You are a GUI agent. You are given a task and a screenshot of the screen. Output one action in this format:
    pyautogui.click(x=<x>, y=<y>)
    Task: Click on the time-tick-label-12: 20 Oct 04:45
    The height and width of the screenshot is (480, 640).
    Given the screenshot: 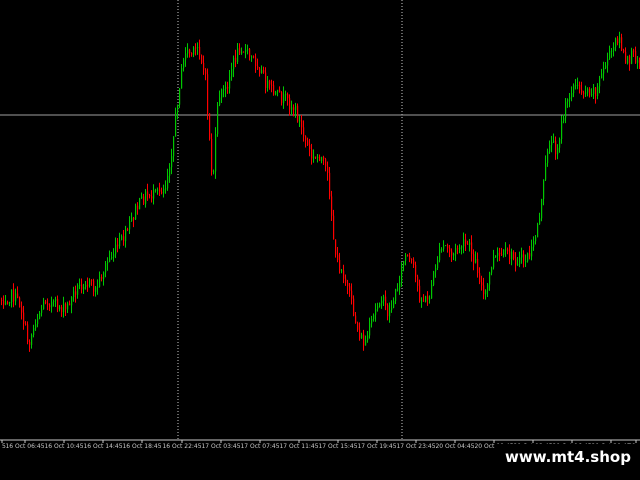 What is the action you would take?
    pyautogui.click(x=454, y=446)
    